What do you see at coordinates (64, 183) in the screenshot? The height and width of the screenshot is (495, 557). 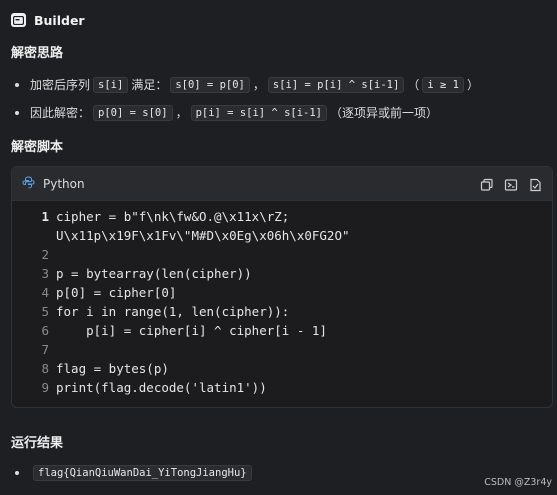 I see `language-label: Python` at bounding box center [64, 183].